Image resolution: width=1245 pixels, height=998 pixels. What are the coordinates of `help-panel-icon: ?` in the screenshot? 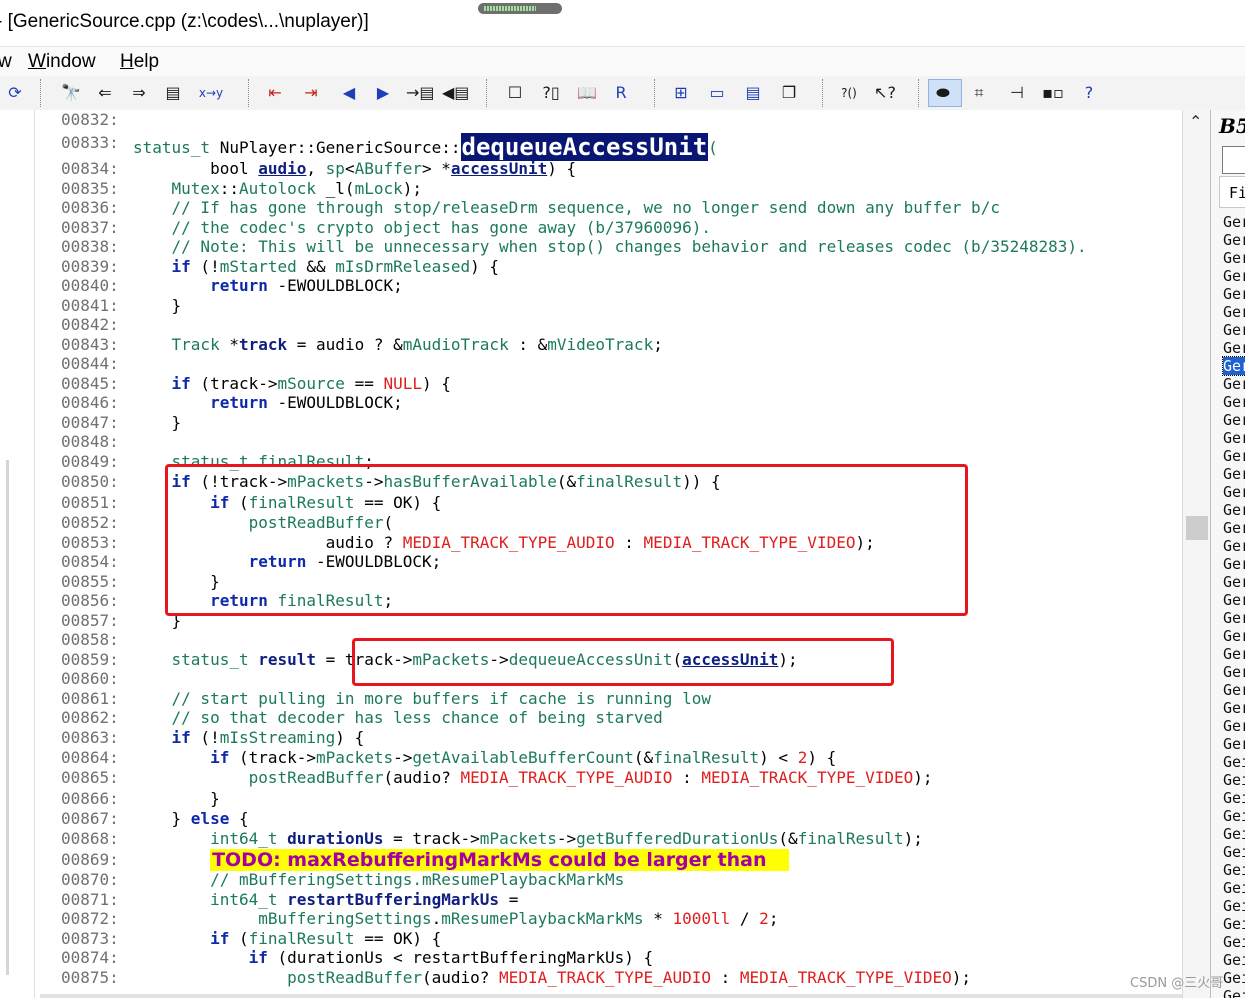 It's located at (1089, 93).